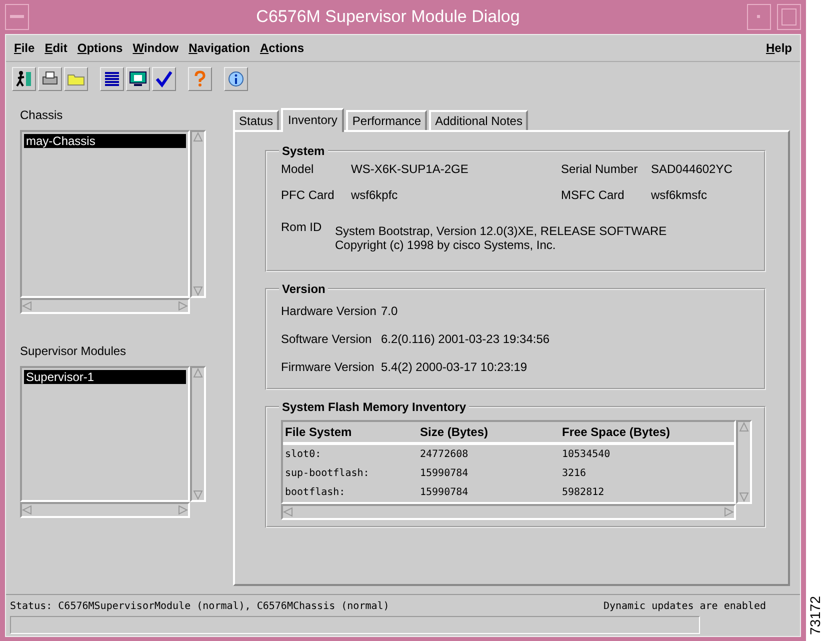 This screenshot has width=824, height=641. Describe the element at coordinates (501, 231) in the screenshot. I see `field-value: System Bootstrap, Version 12.0(3)XE, RELEASE SOFTWARE` at that location.